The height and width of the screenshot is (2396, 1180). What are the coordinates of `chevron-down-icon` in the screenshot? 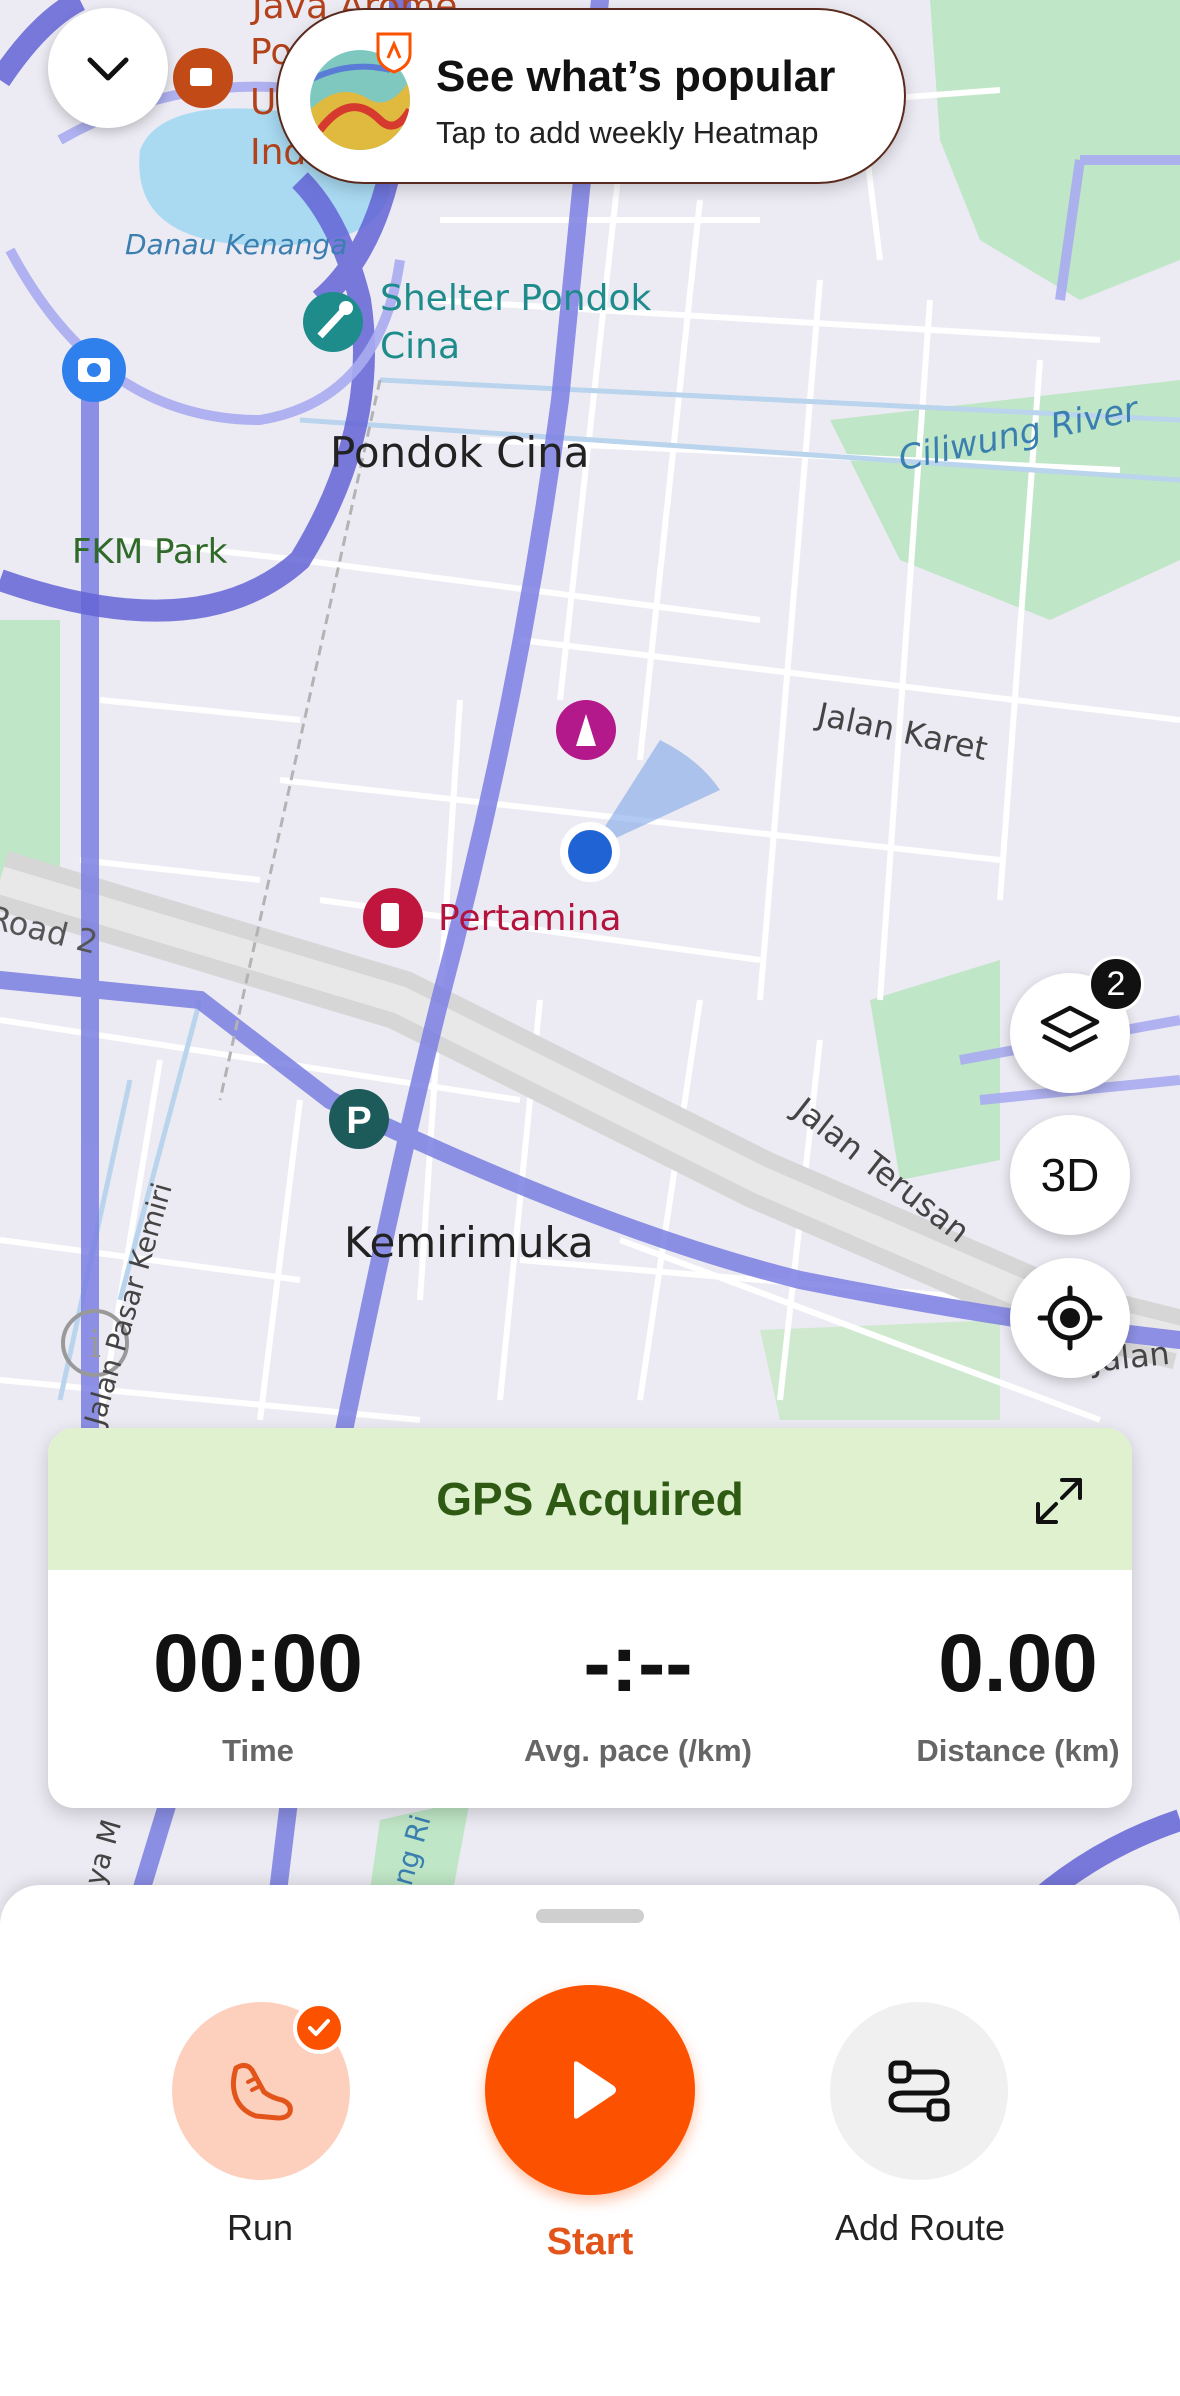 It's located at (108, 69).